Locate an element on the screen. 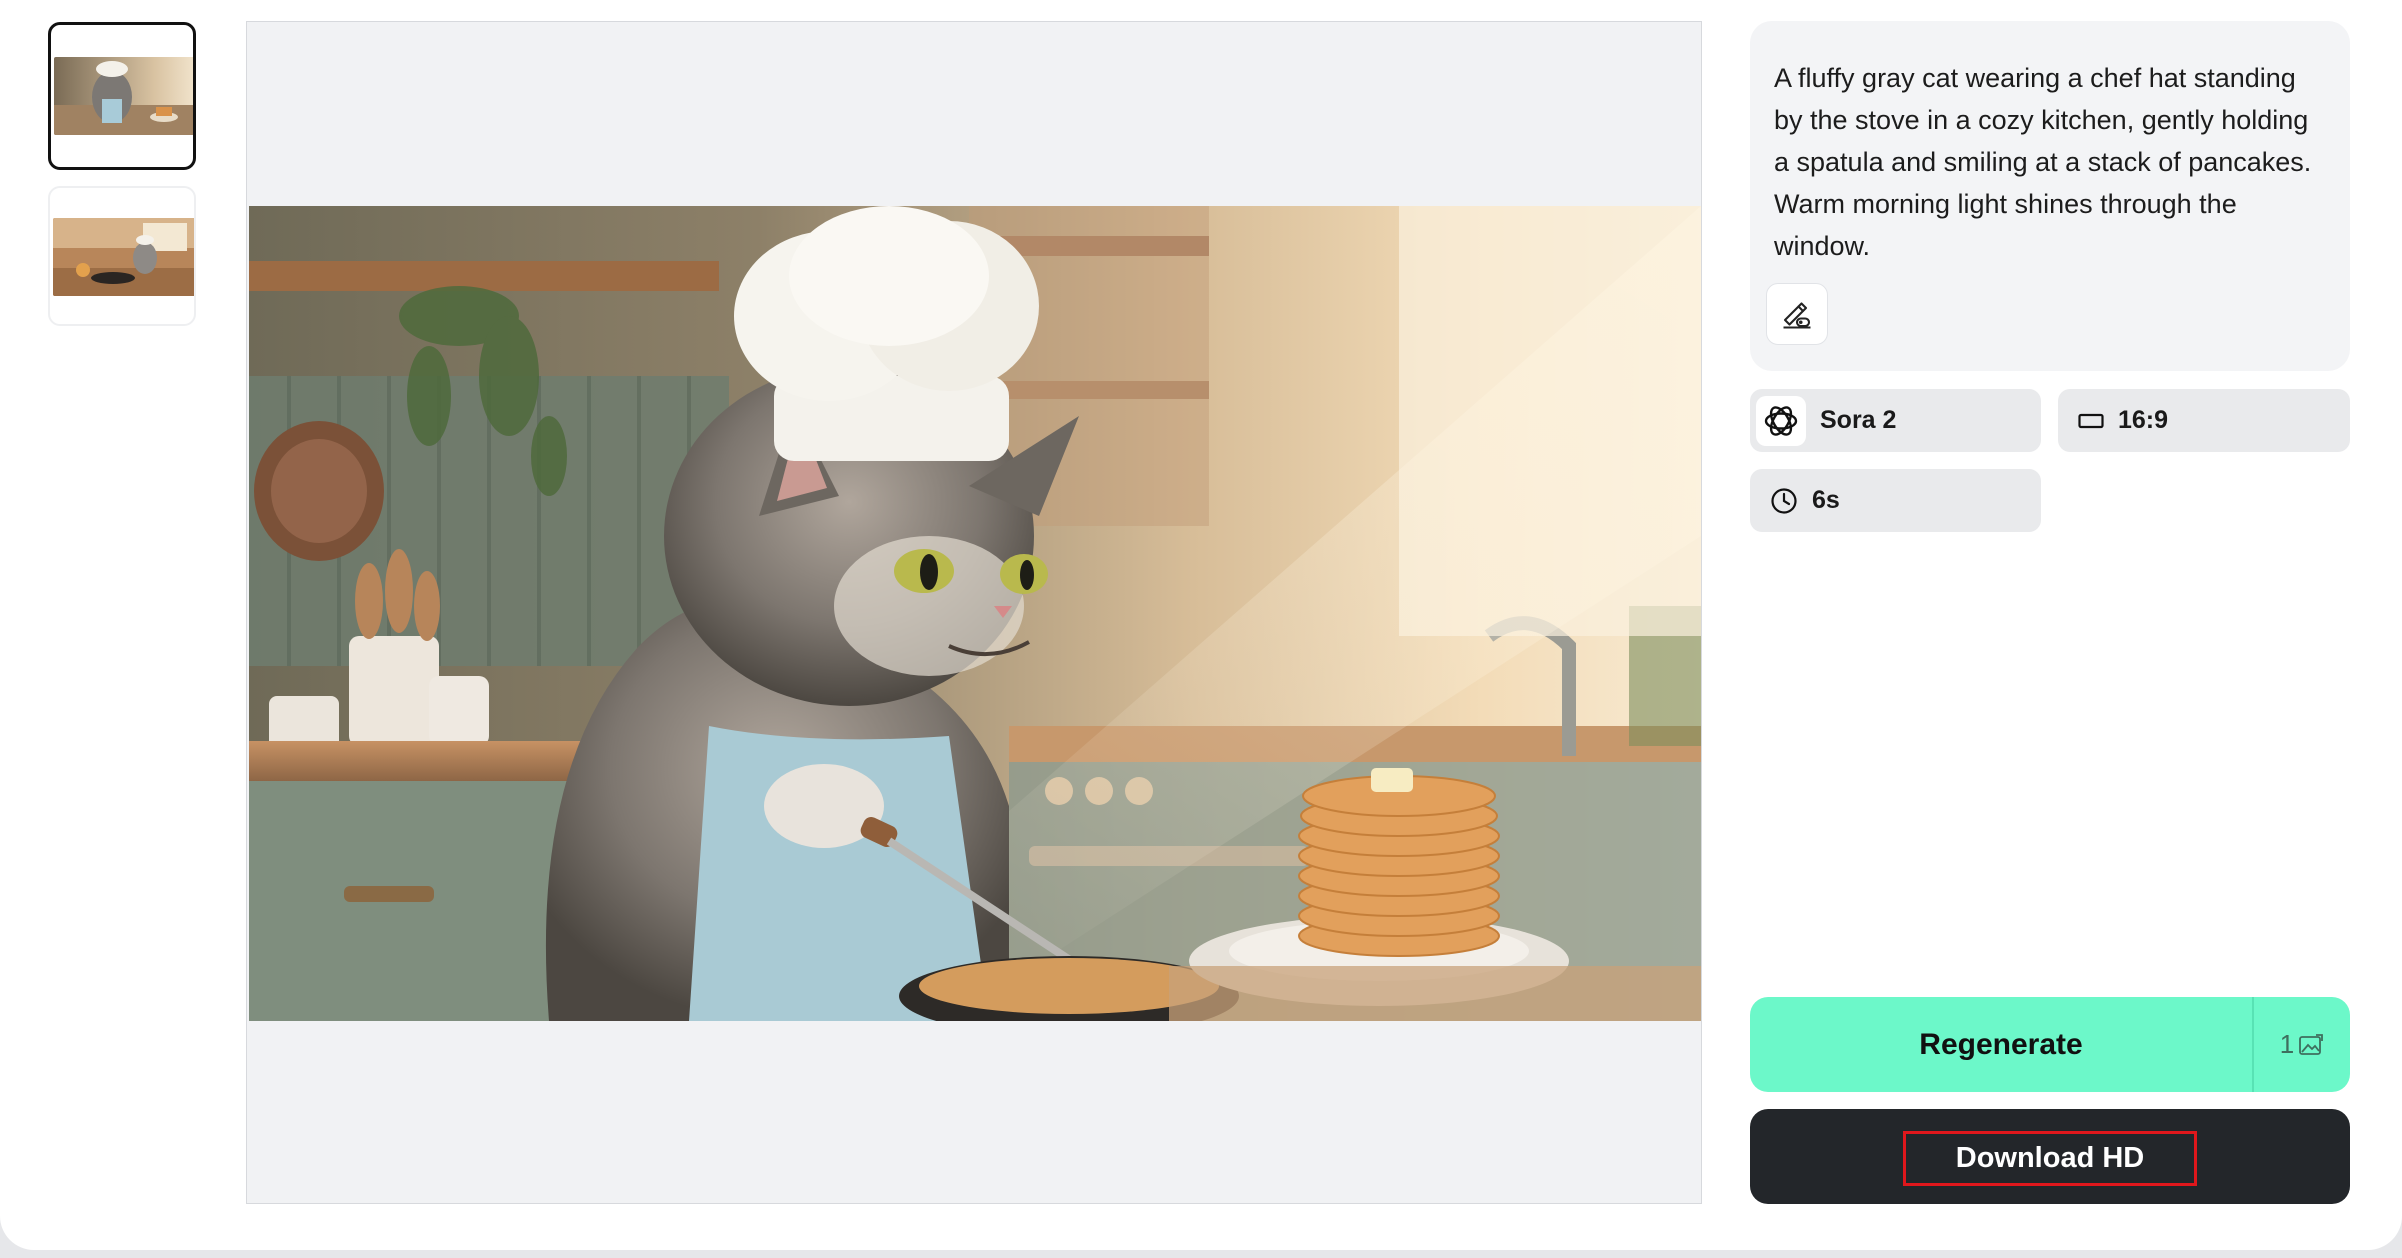 This screenshot has width=2402, height=1258. model-chip: Sora 2 is located at coordinates (1895, 420).